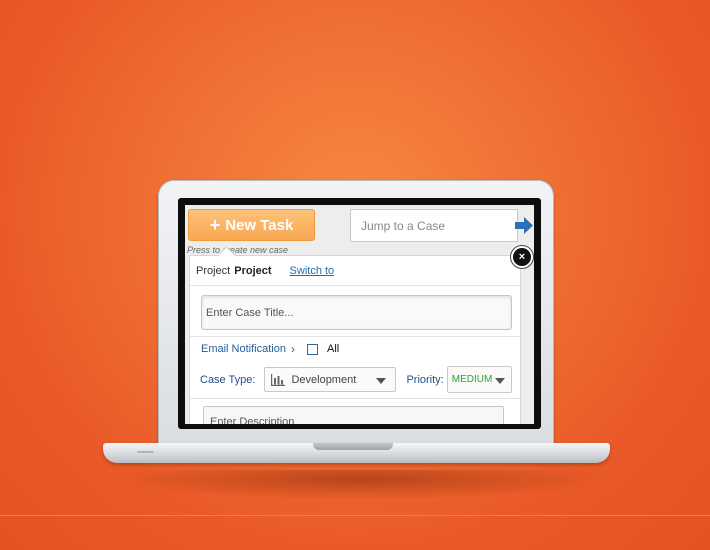  Describe the element at coordinates (213, 271) in the screenshot. I see `project-prefix: Project` at that location.